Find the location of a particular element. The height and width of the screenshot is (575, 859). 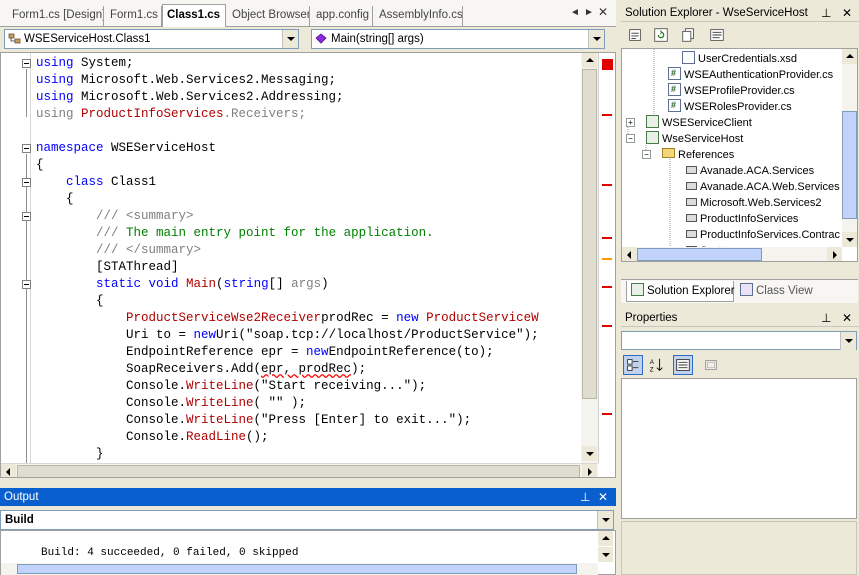

tree-item: WseServiceHost is located at coordinates (694, 139).